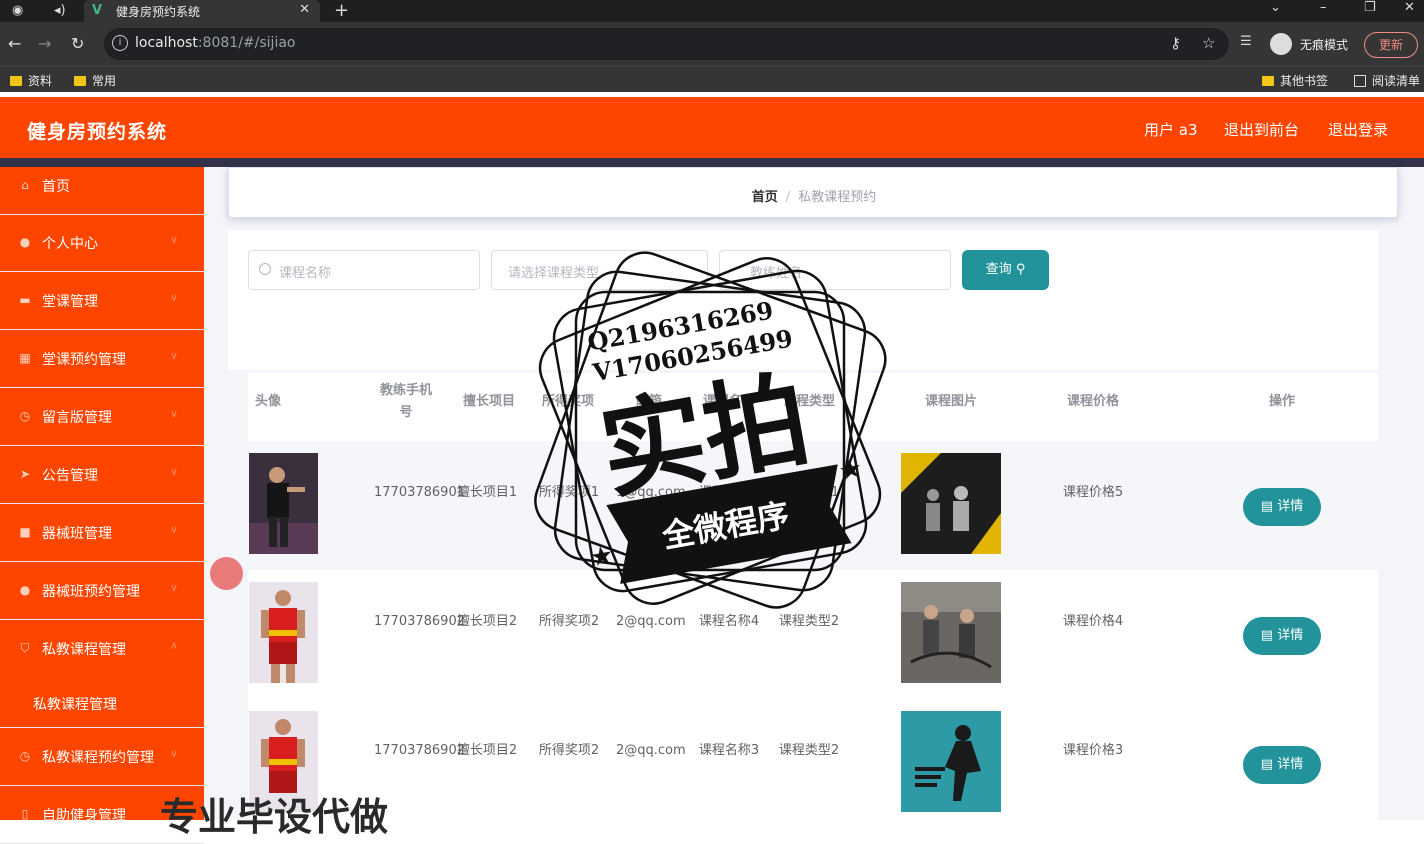 The height and width of the screenshot is (844, 1424). What do you see at coordinates (1208, 43) in the screenshot?
I see `star-icon: ☆` at bounding box center [1208, 43].